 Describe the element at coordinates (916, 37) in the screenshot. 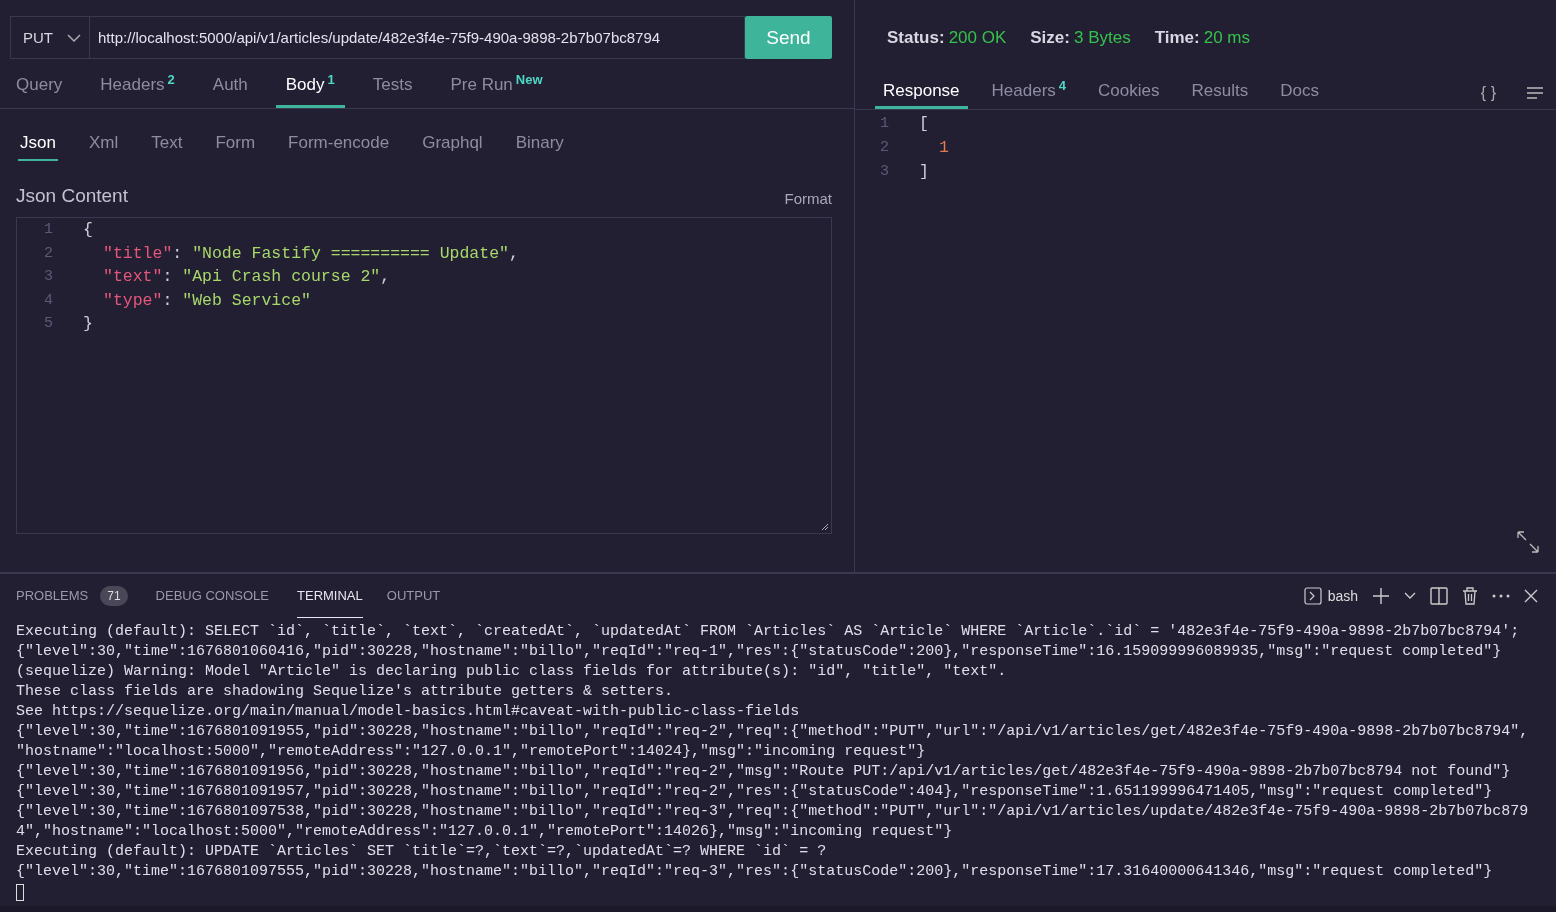

I see `status-label: Status:` at that location.